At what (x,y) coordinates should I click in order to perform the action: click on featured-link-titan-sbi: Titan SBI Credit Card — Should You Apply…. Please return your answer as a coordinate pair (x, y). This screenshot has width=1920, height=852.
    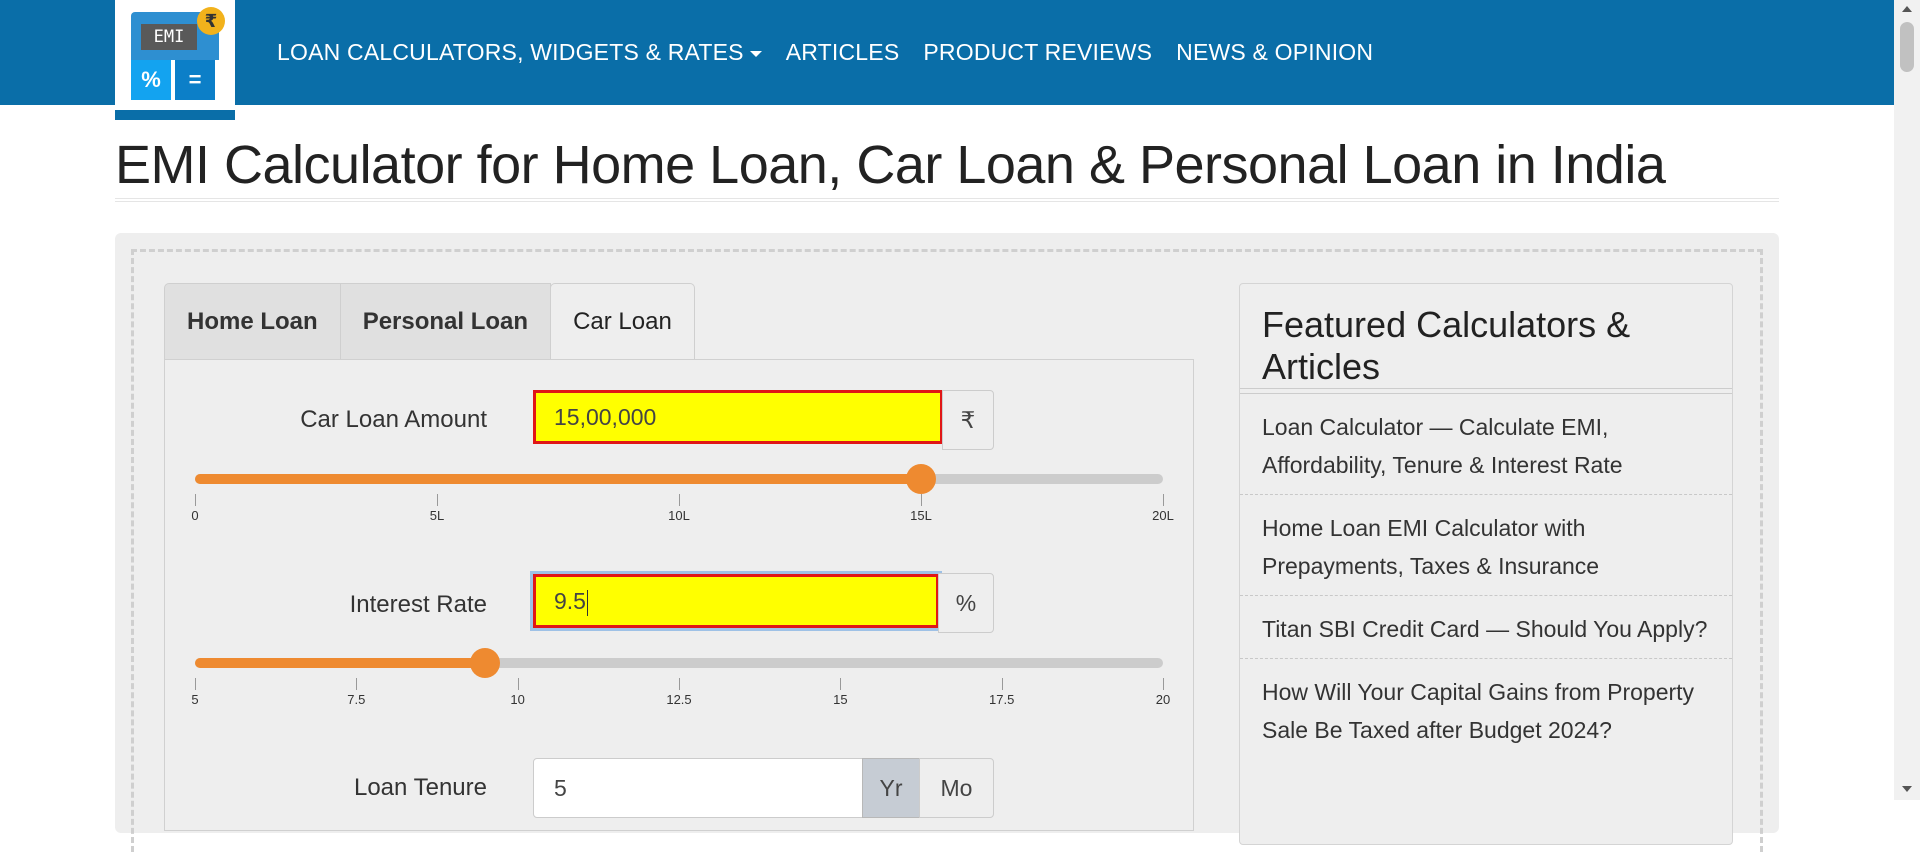
    Looking at the image, I should click on (1486, 627).